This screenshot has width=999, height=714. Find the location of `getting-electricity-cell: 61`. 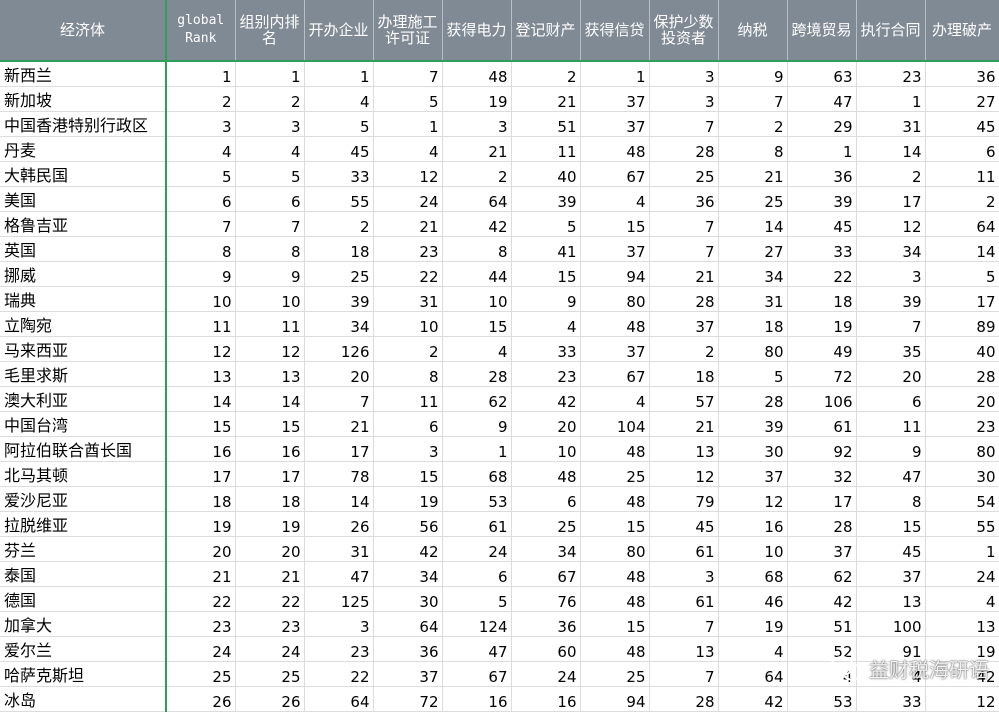

getting-electricity-cell: 61 is located at coordinates (477, 524).